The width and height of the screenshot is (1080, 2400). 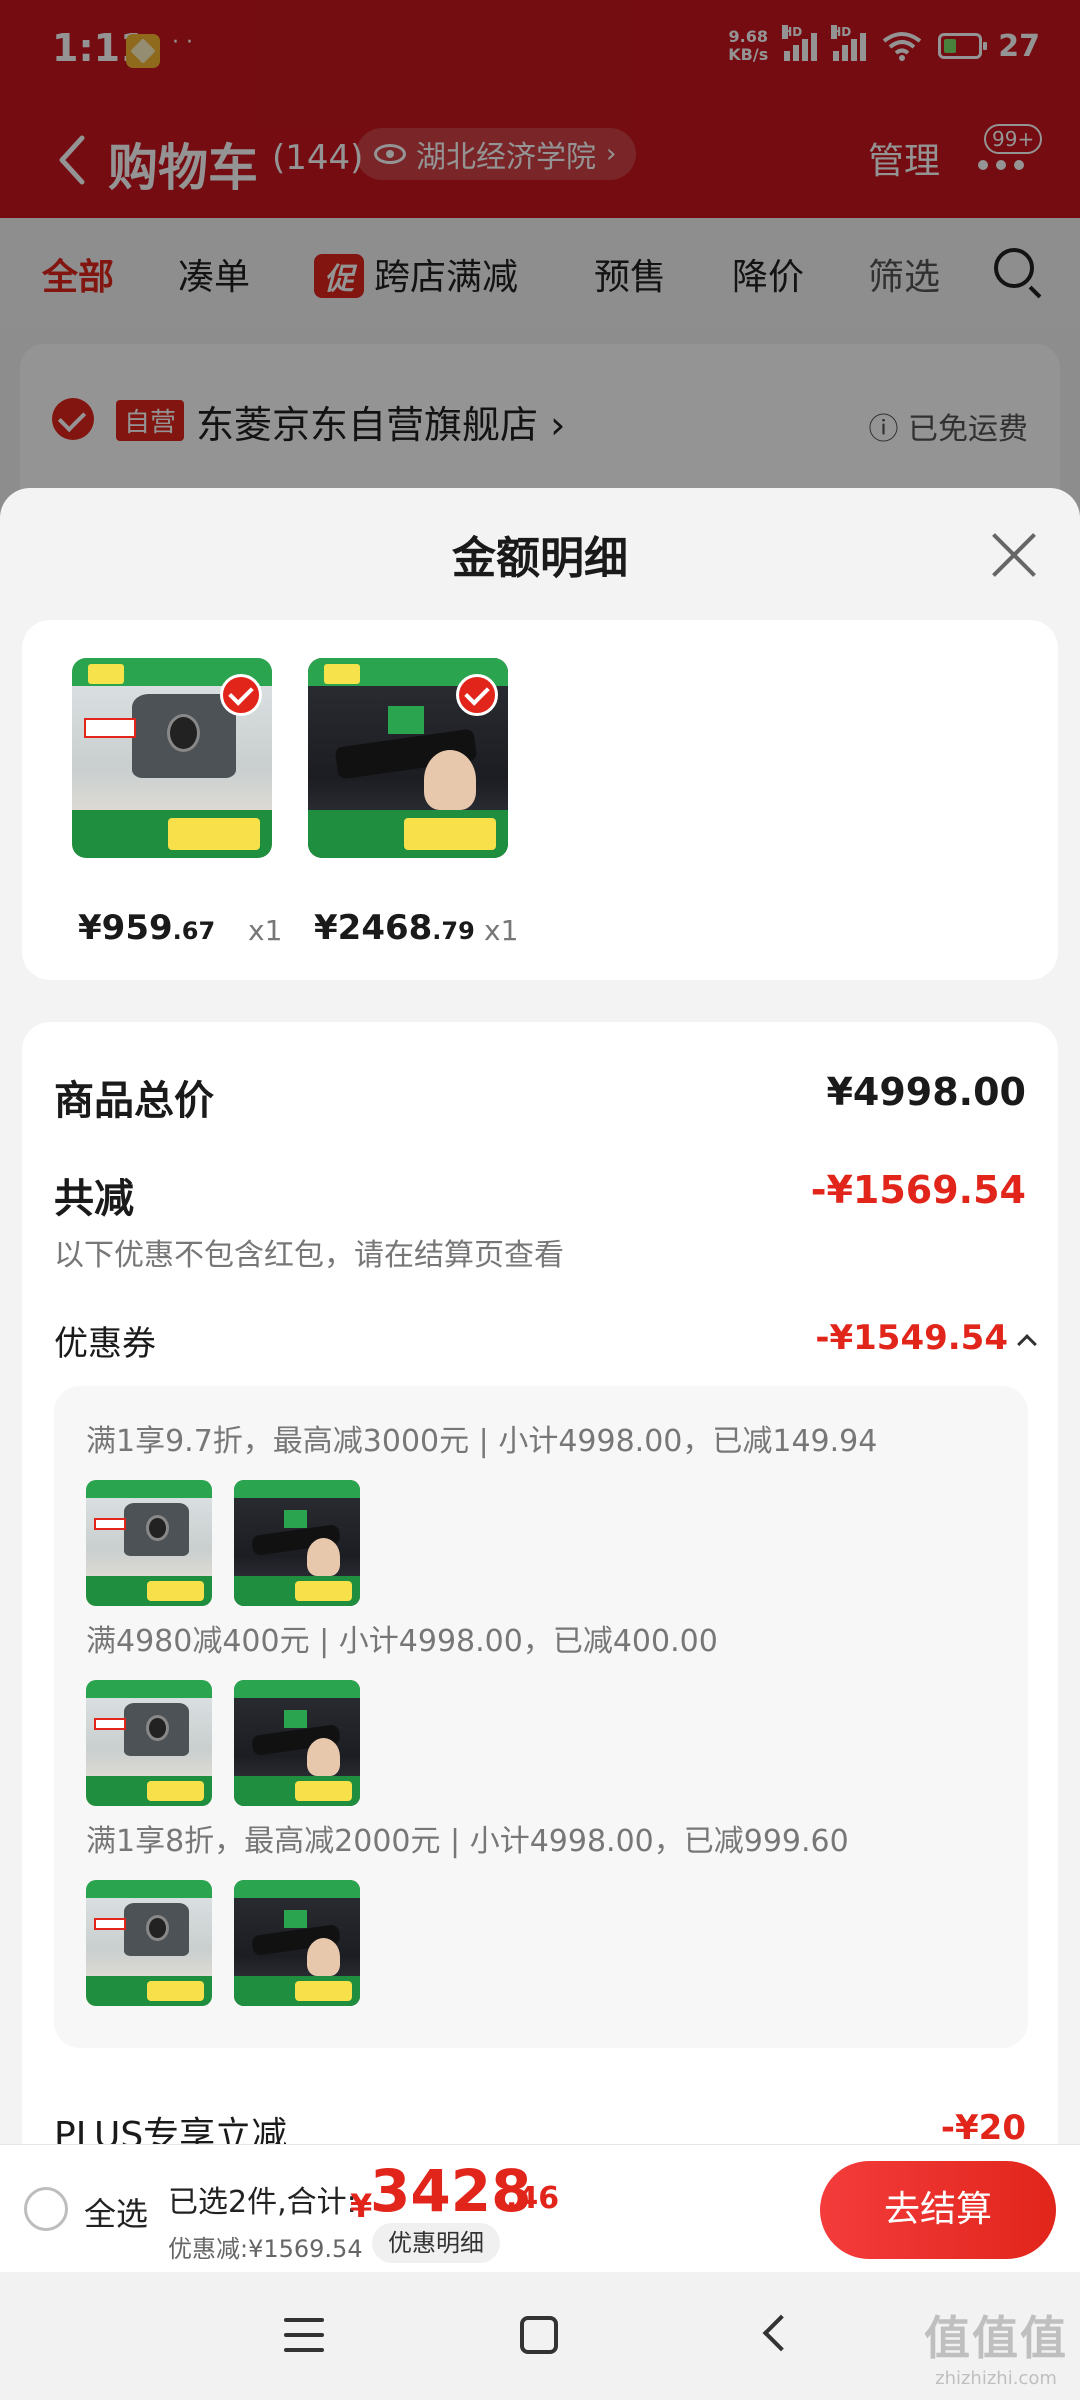 I want to click on total-price-label: 商品总价, so click(x=134, y=1101).